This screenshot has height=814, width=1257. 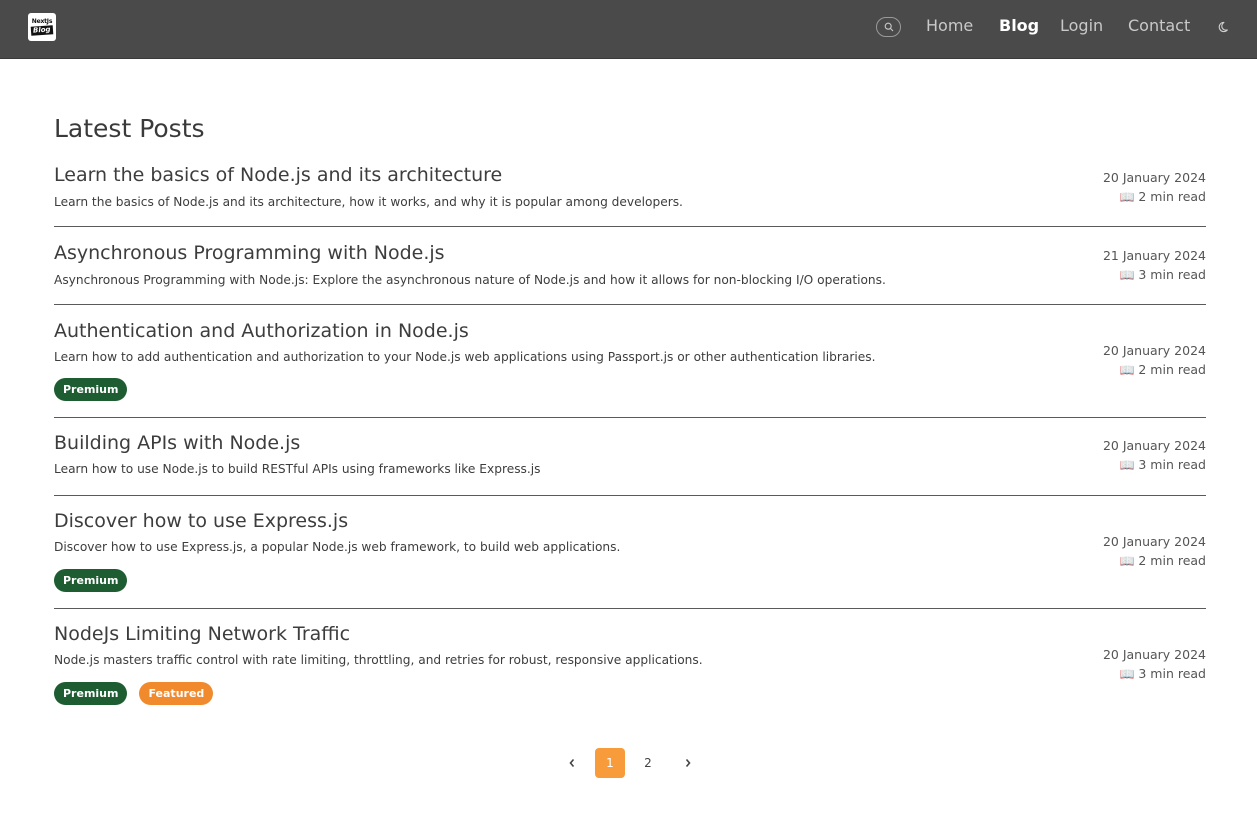 I want to click on post-title: Building APIs with Node.js, so click(x=177, y=443).